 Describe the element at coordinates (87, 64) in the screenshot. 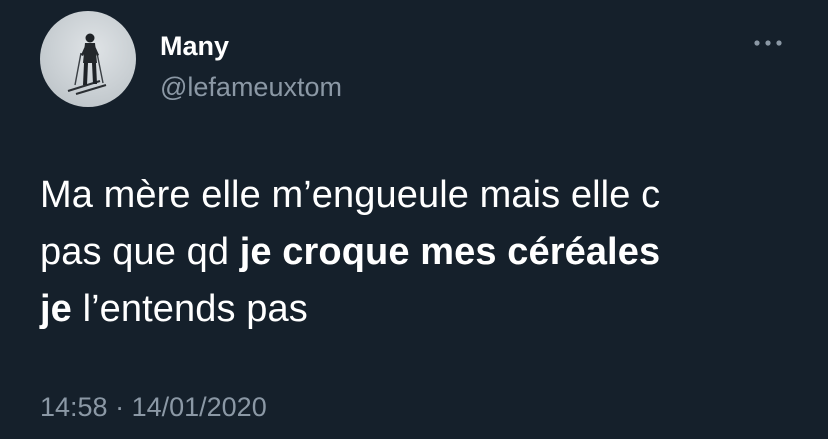

I see `skier-photo` at that location.